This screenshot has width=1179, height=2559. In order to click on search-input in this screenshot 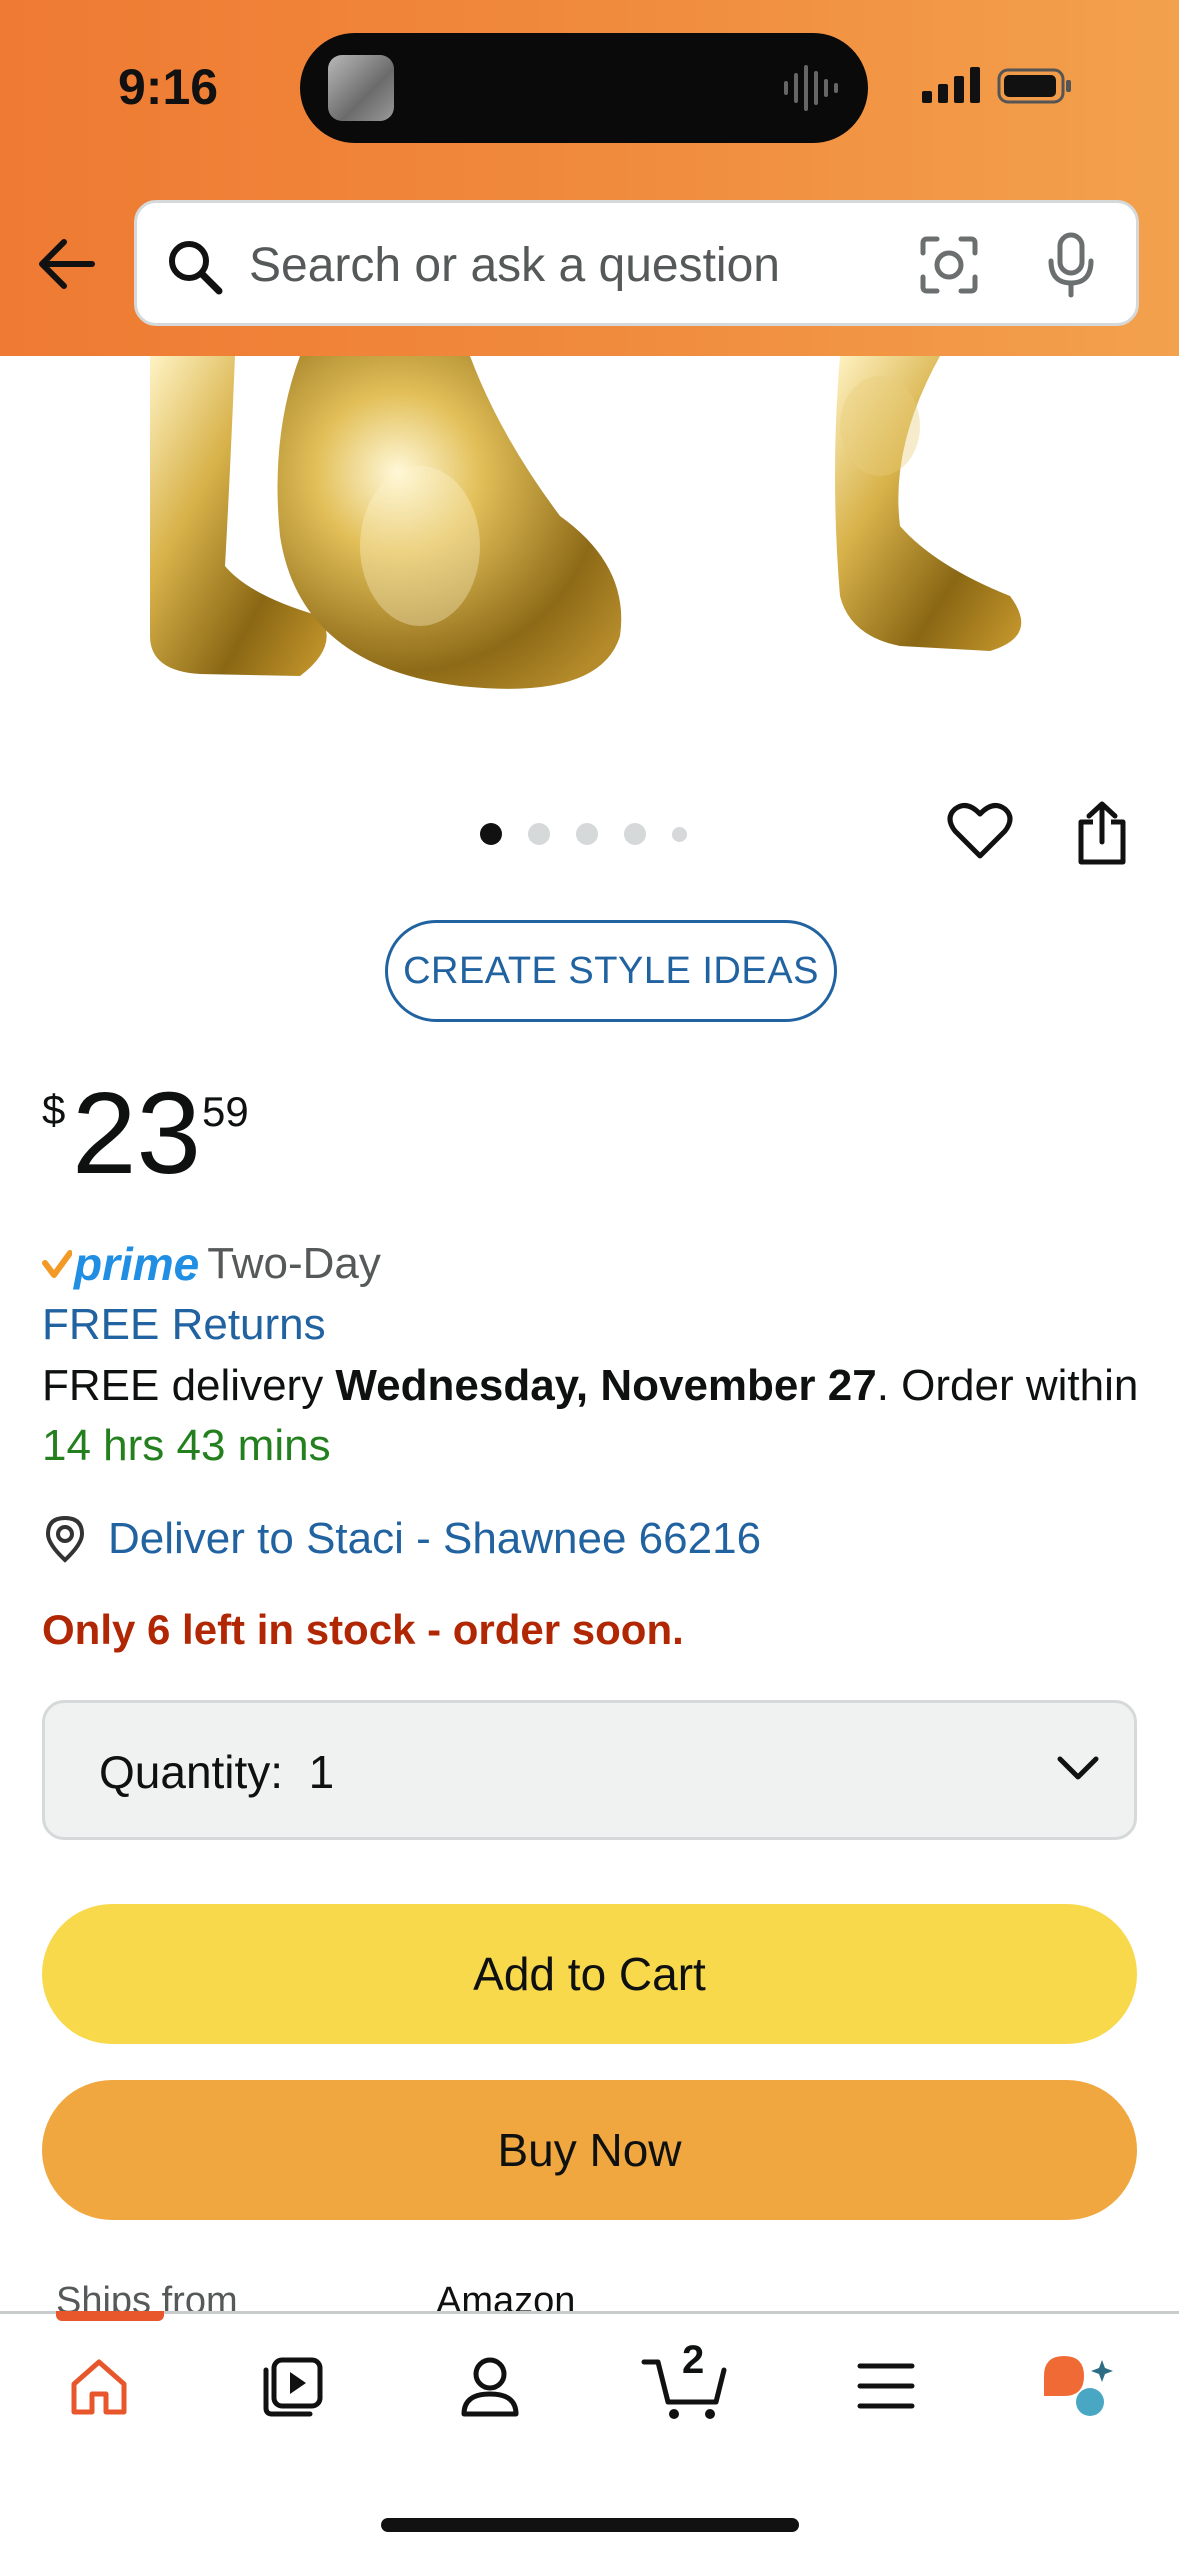, I will do `click(609, 265)`.